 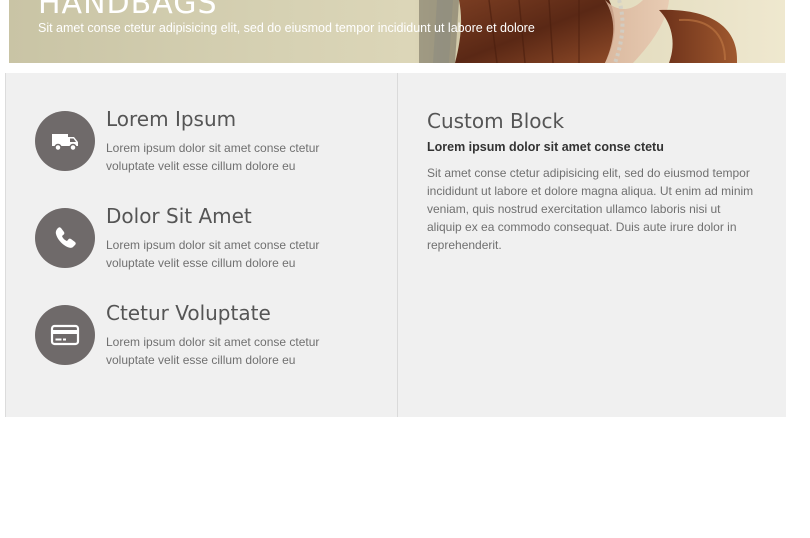 I want to click on custom-block-lead: Lorem ipsum dolor sit amet conse ctetu, so click(x=545, y=147).